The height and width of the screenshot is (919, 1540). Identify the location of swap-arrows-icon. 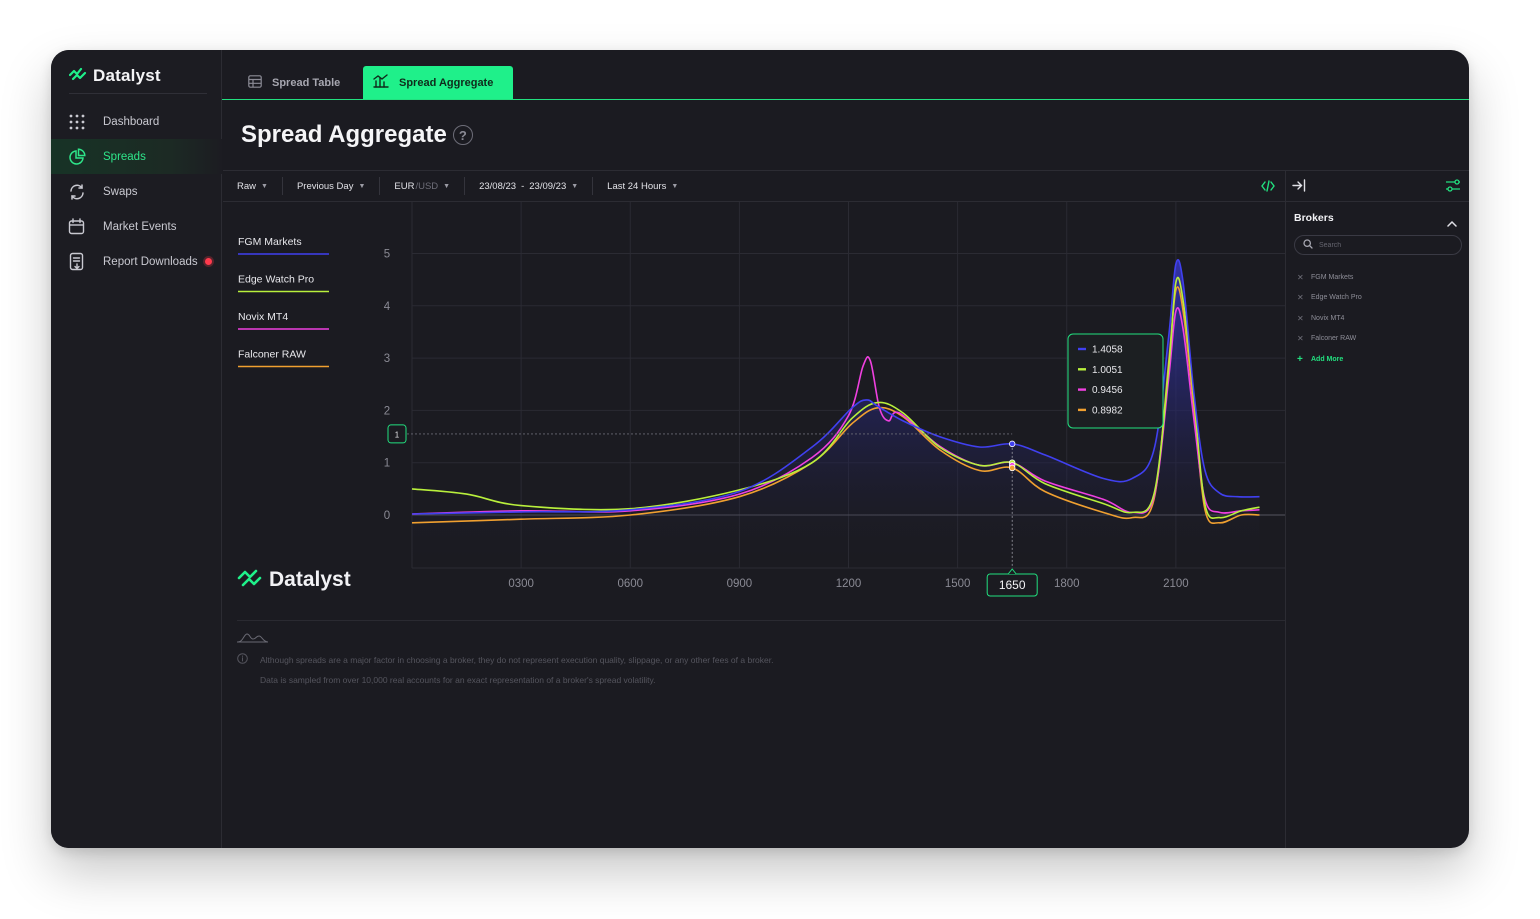
(76, 191).